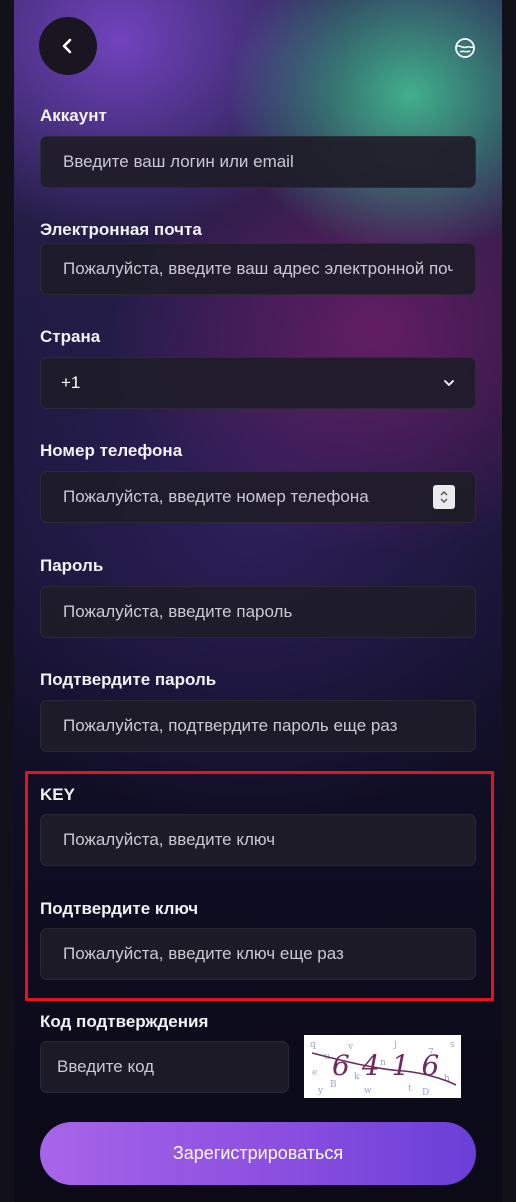 This screenshot has width=516, height=1202. What do you see at coordinates (392, 1065) in the screenshot?
I see `captcha-text: 6416` at bounding box center [392, 1065].